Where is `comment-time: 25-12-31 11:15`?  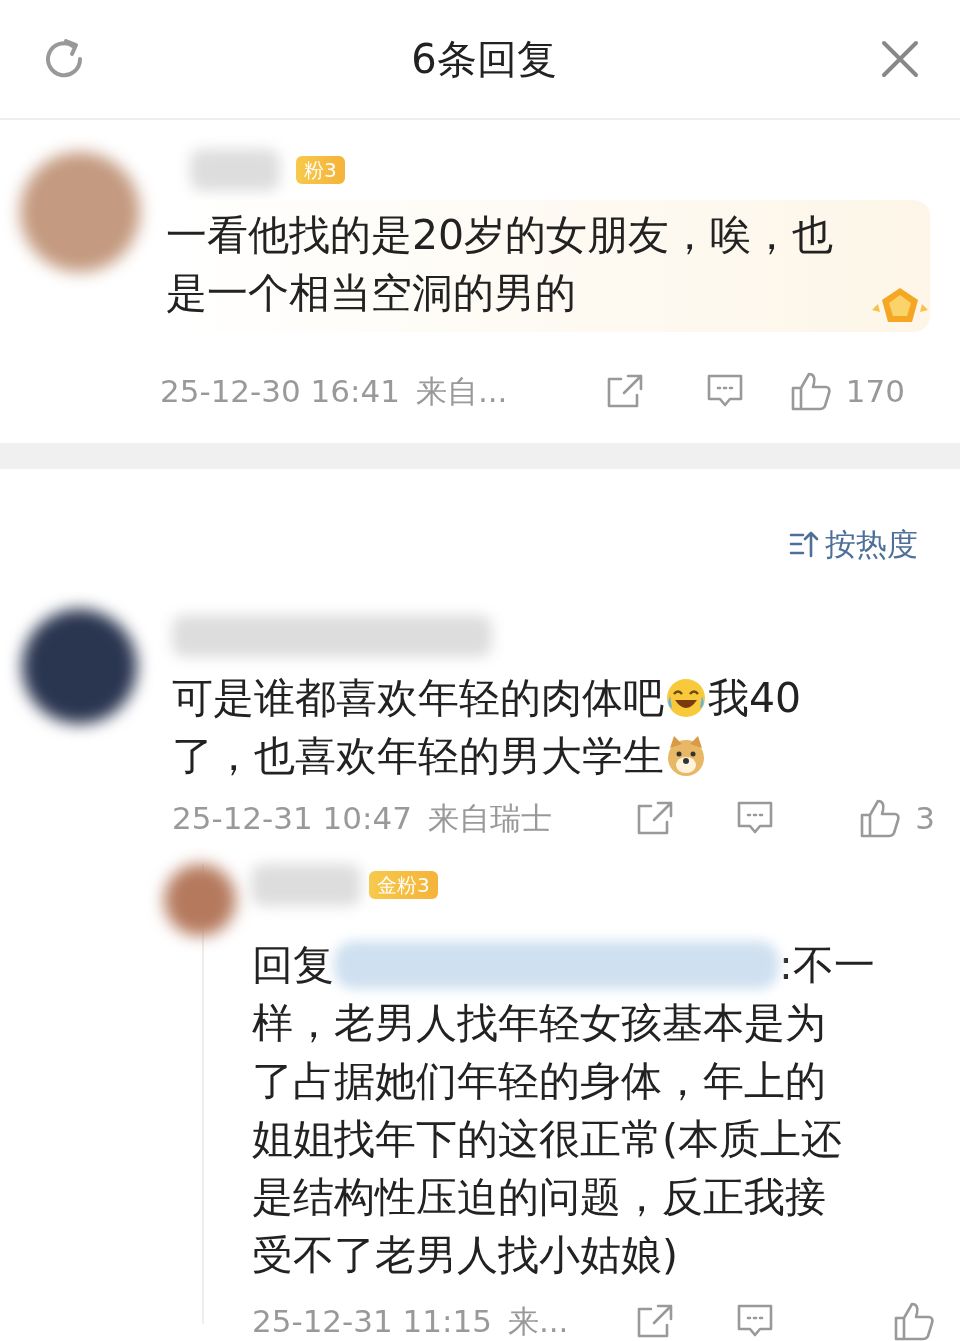 comment-time: 25-12-31 11:15 is located at coordinates (372, 1321).